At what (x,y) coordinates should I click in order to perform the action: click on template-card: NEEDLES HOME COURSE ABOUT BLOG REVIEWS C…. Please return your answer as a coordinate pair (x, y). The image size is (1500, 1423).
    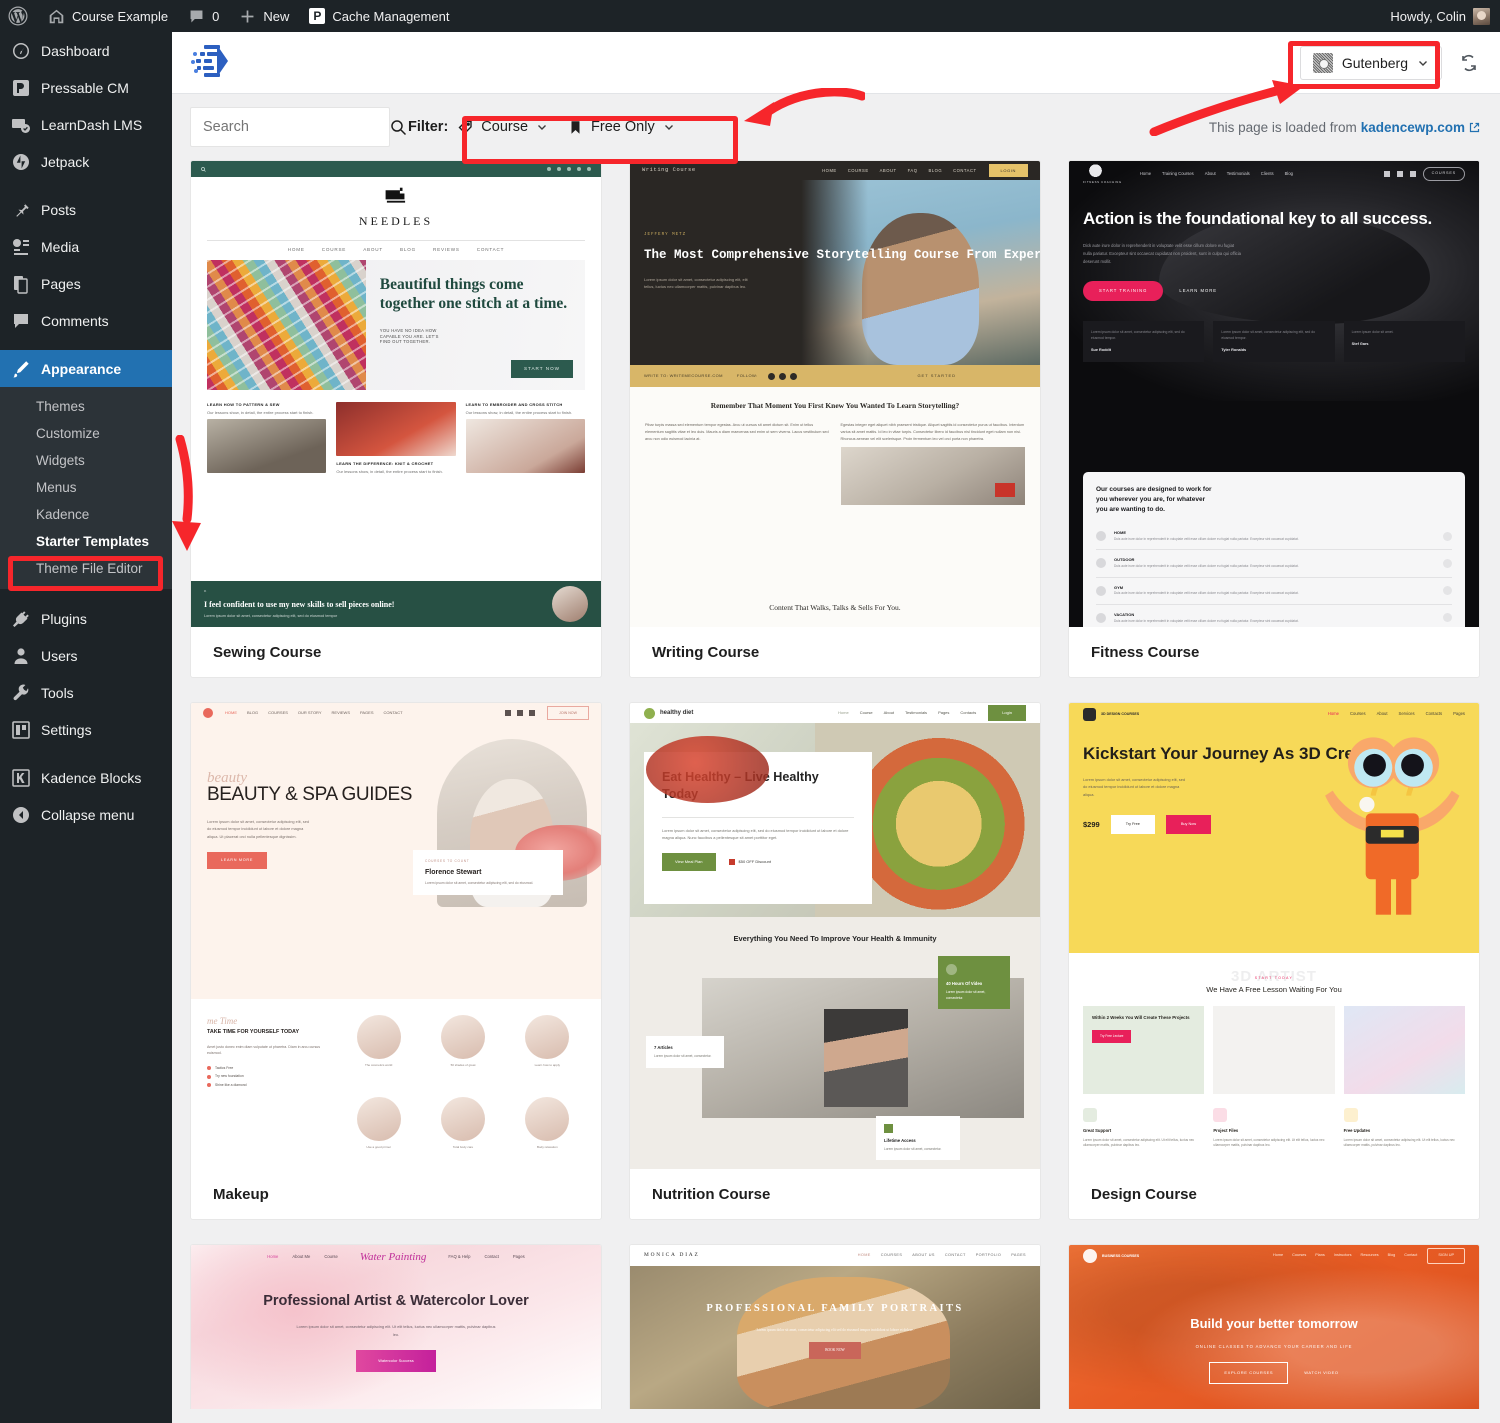
    Looking at the image, I should click on (396, 419).